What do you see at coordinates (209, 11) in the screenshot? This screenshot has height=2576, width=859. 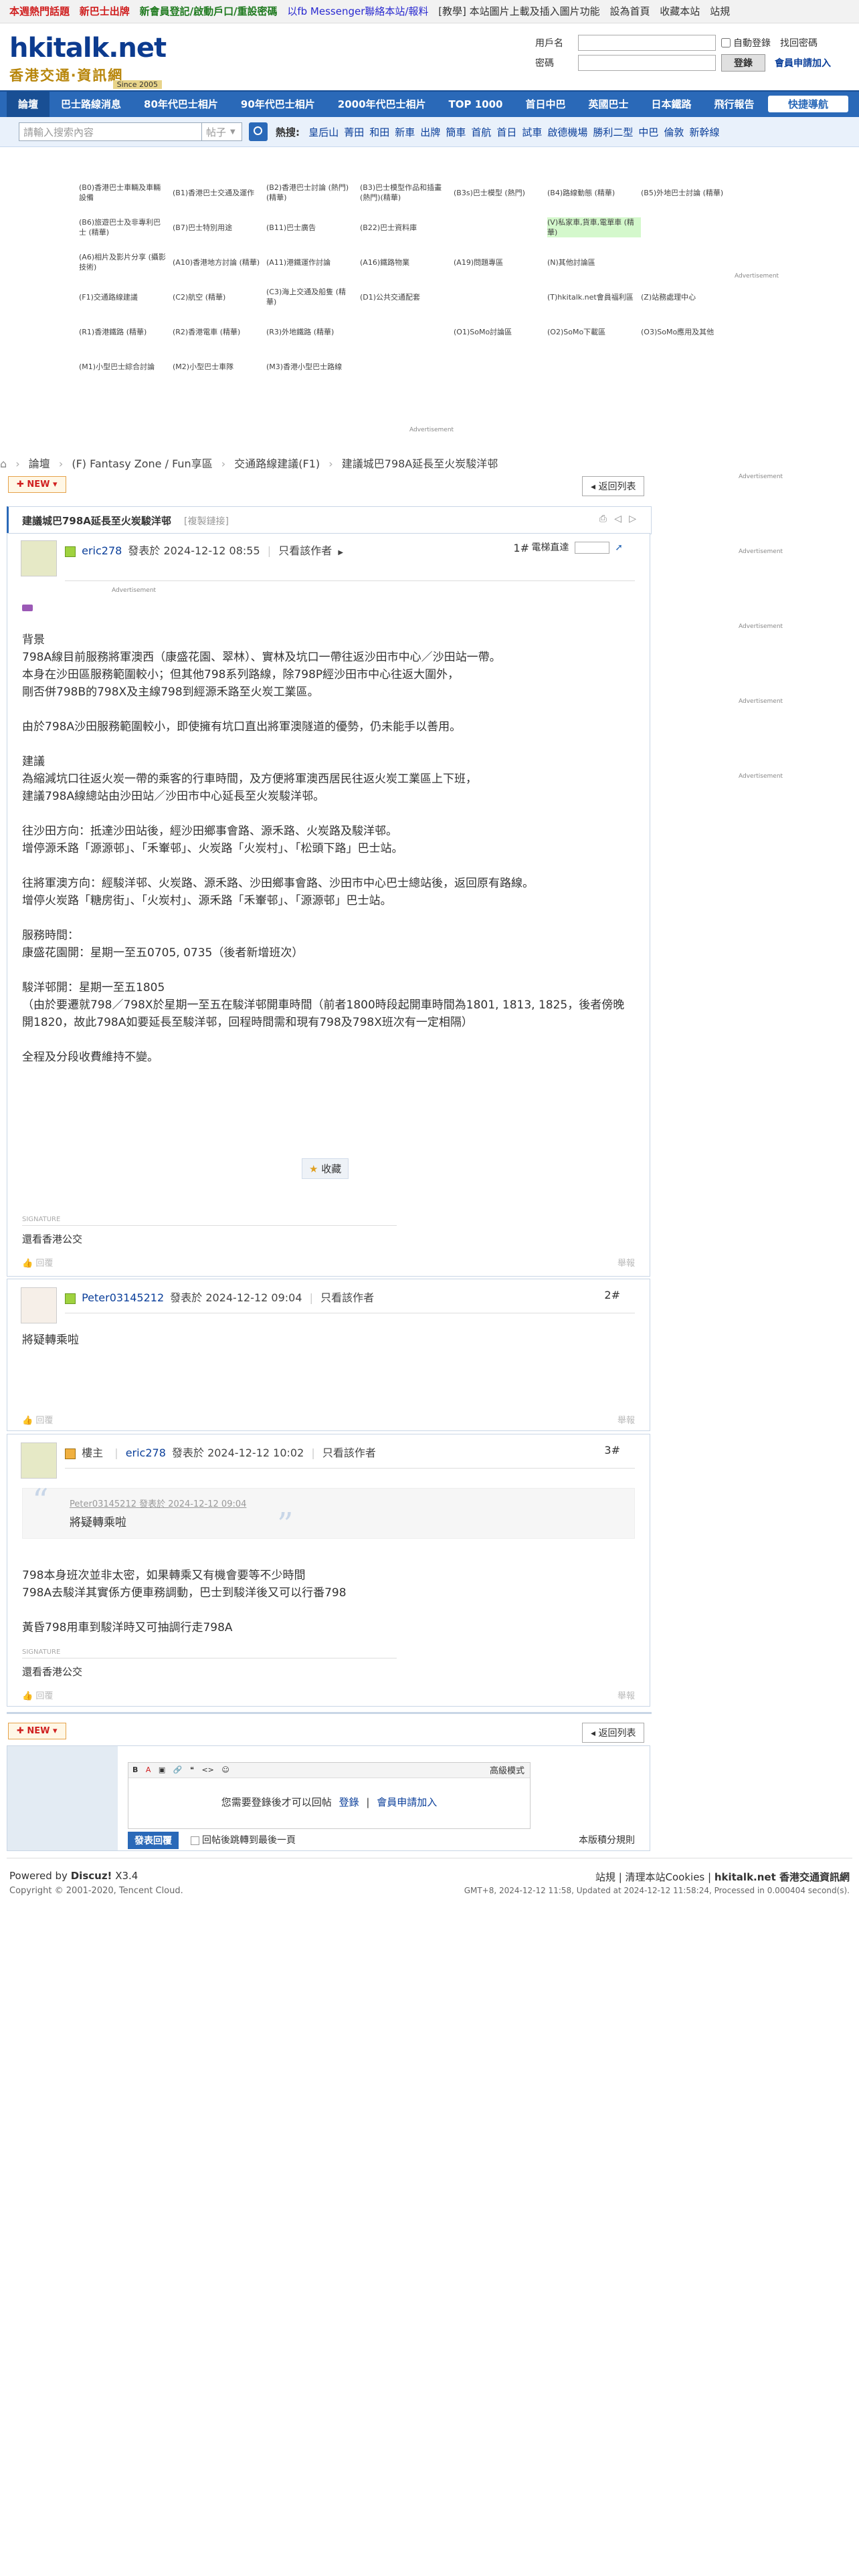 I see `toplink-register: 新會員登記/啟動戶口/重設密碼` at bounding box center [209, 11].